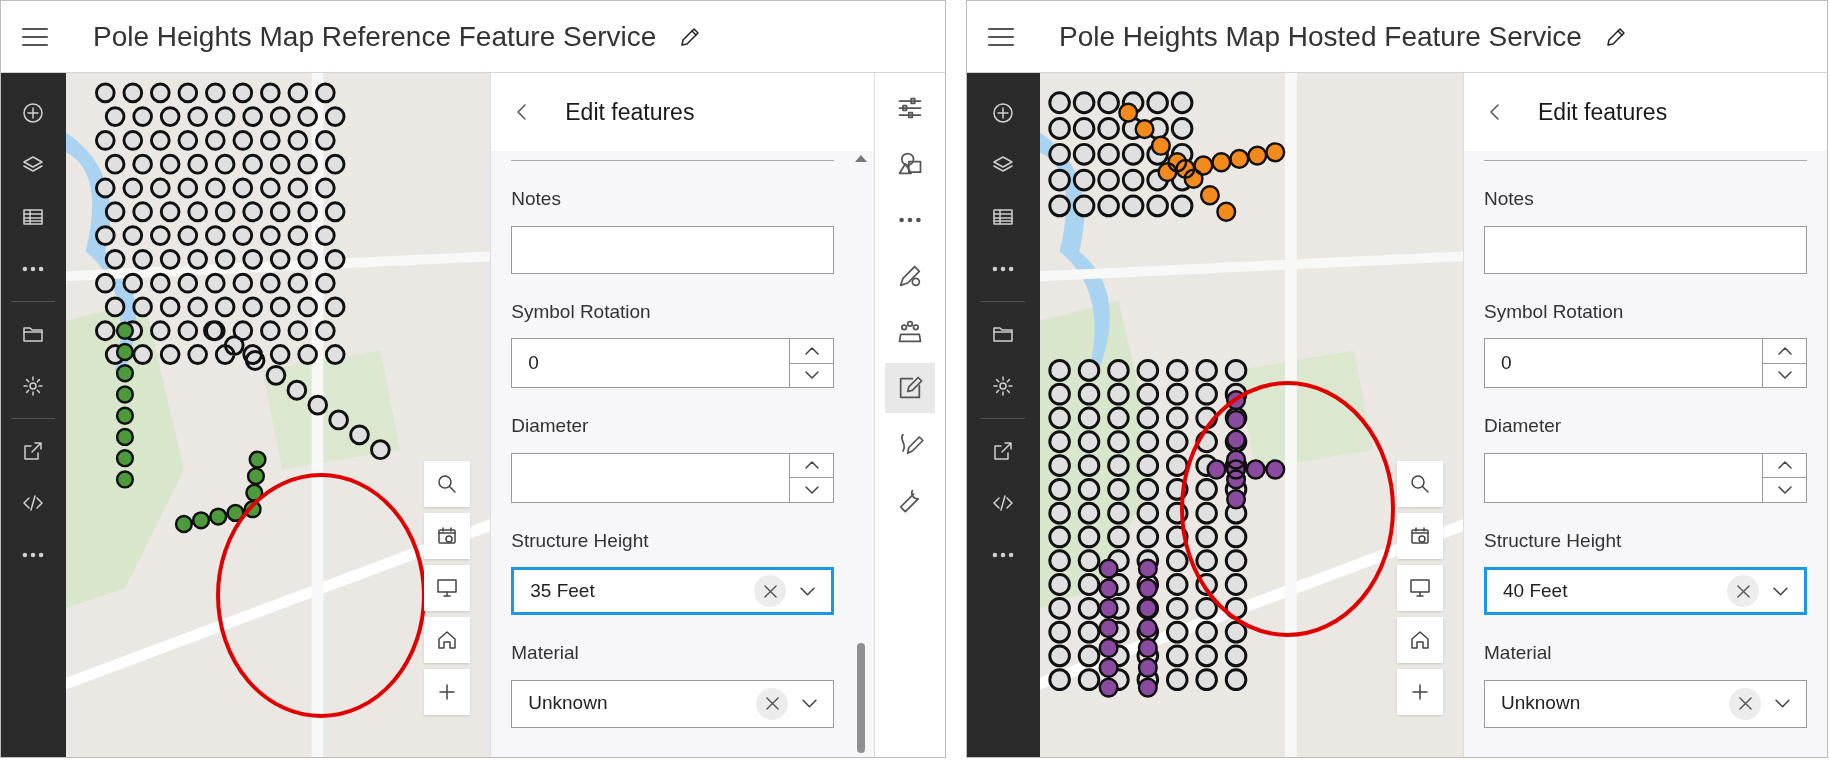 The image size is (1829, 760). What do you see at coordinates (673, 591) in the screenshot?
I see `dropdown-field: 35 Feet` at bounding box center [673, 591].